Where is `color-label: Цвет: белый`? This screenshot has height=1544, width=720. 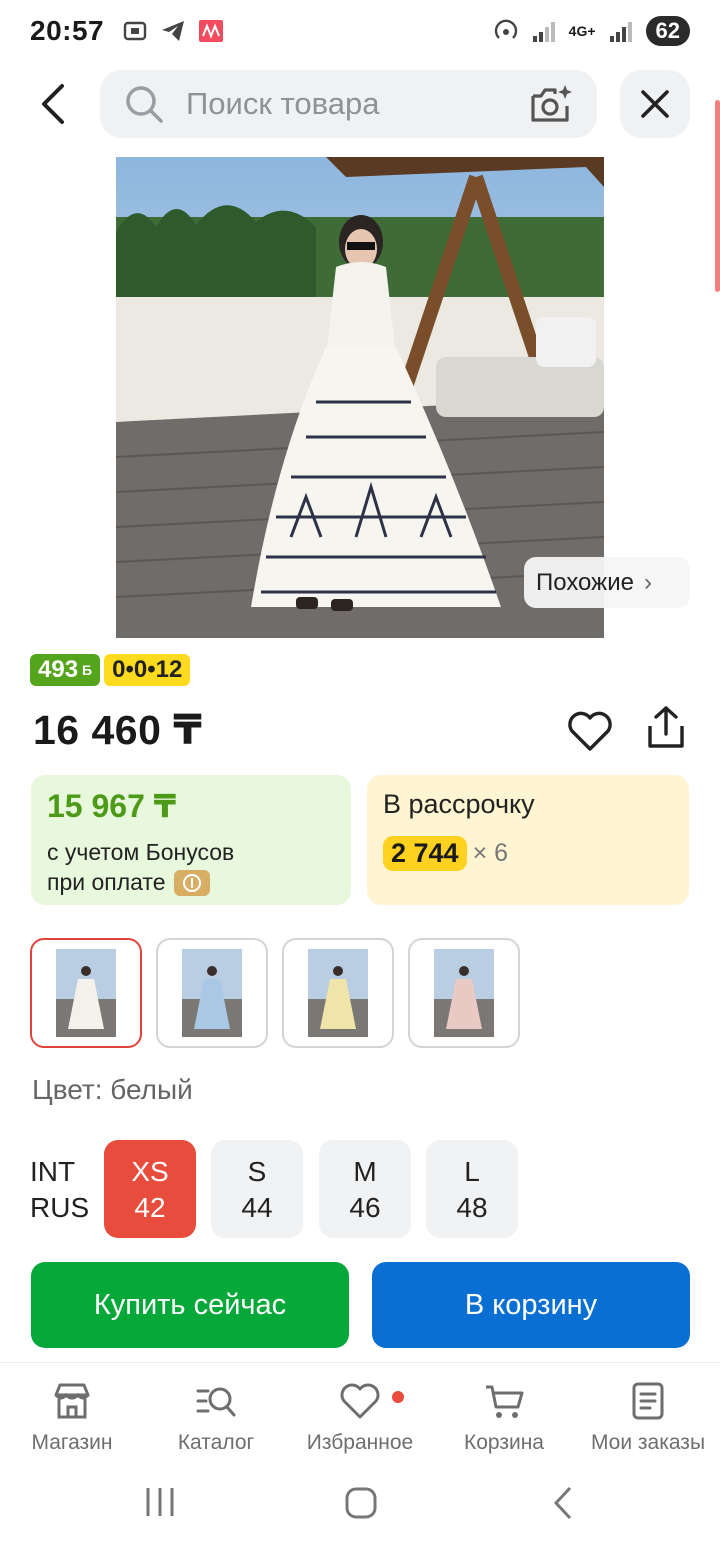 color-label: Цвет: белый is located at coordinates (112, 1089).